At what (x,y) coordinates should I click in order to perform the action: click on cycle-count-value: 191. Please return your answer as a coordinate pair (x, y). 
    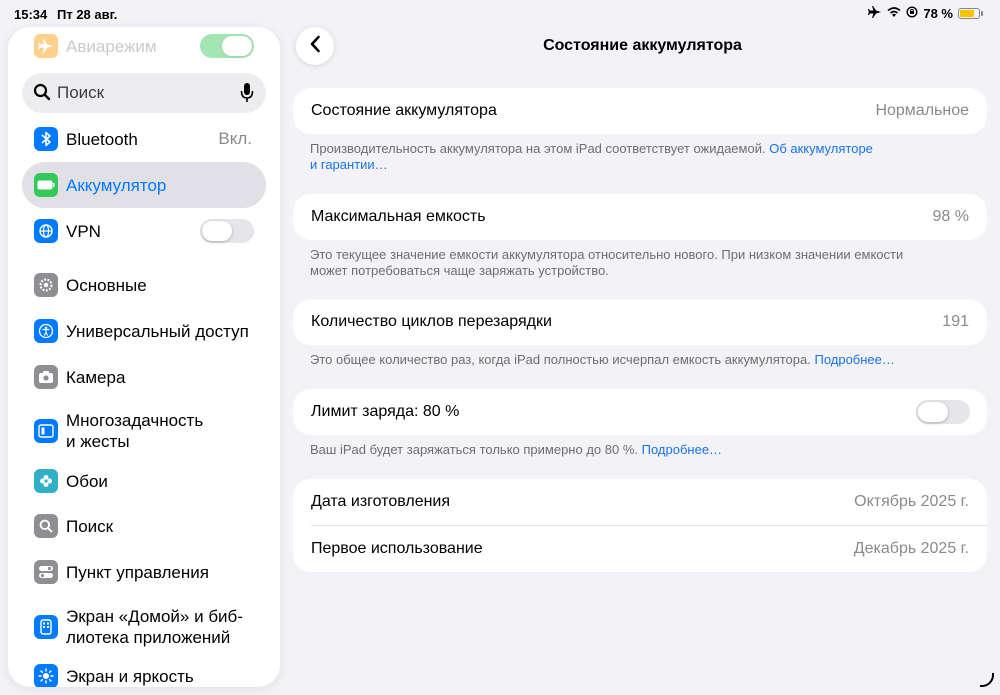
    Looking at the image, I should click on (955, 321).